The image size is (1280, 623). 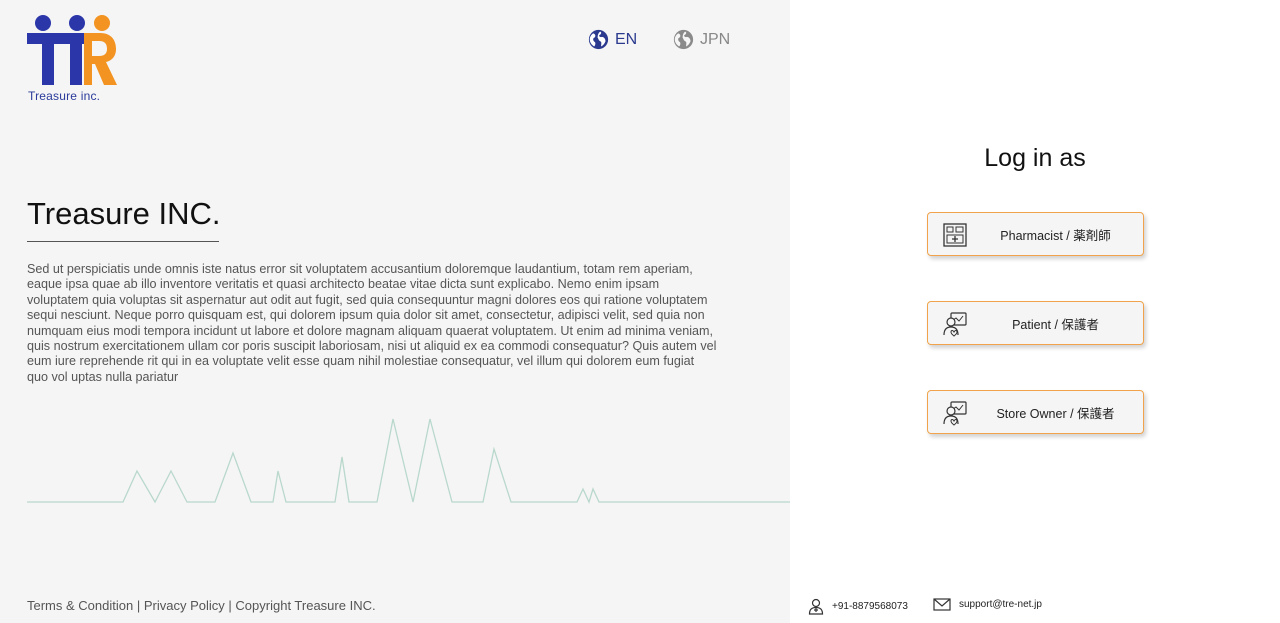 I want to click on store-owner-label: Store Owner / 保護者, so click(x=1055, y=413).